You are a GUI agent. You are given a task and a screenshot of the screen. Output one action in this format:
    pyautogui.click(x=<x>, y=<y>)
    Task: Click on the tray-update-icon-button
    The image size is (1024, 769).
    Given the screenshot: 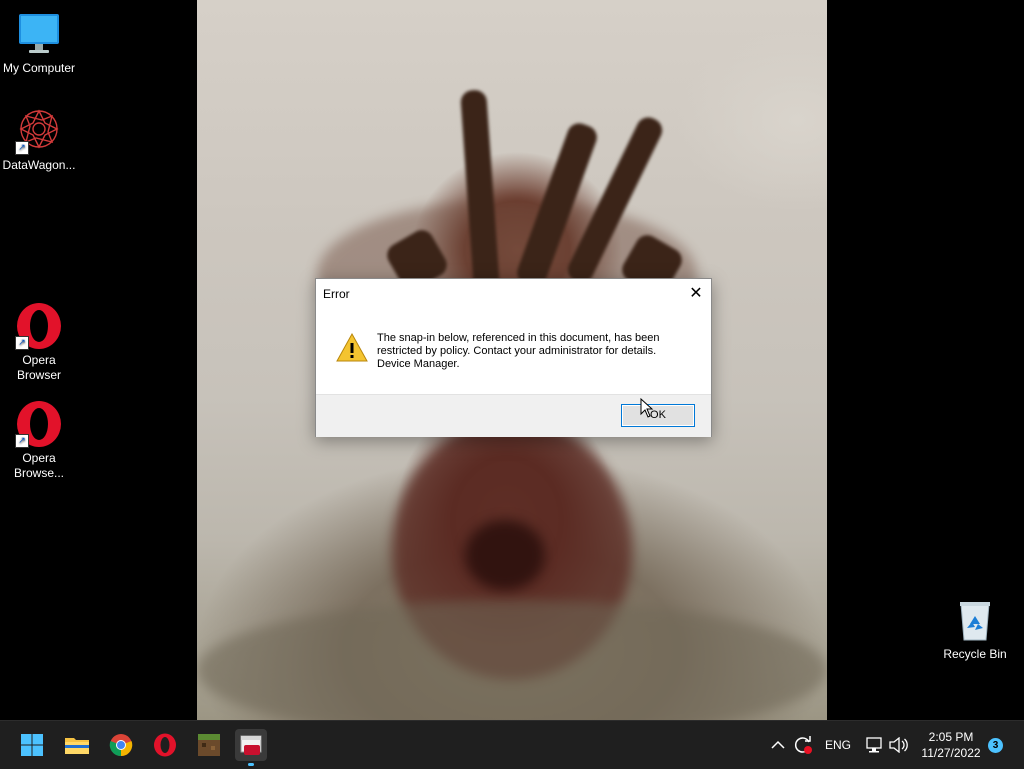 What is the action you would take?
    pyautogui.click(x=803, y=745)
    